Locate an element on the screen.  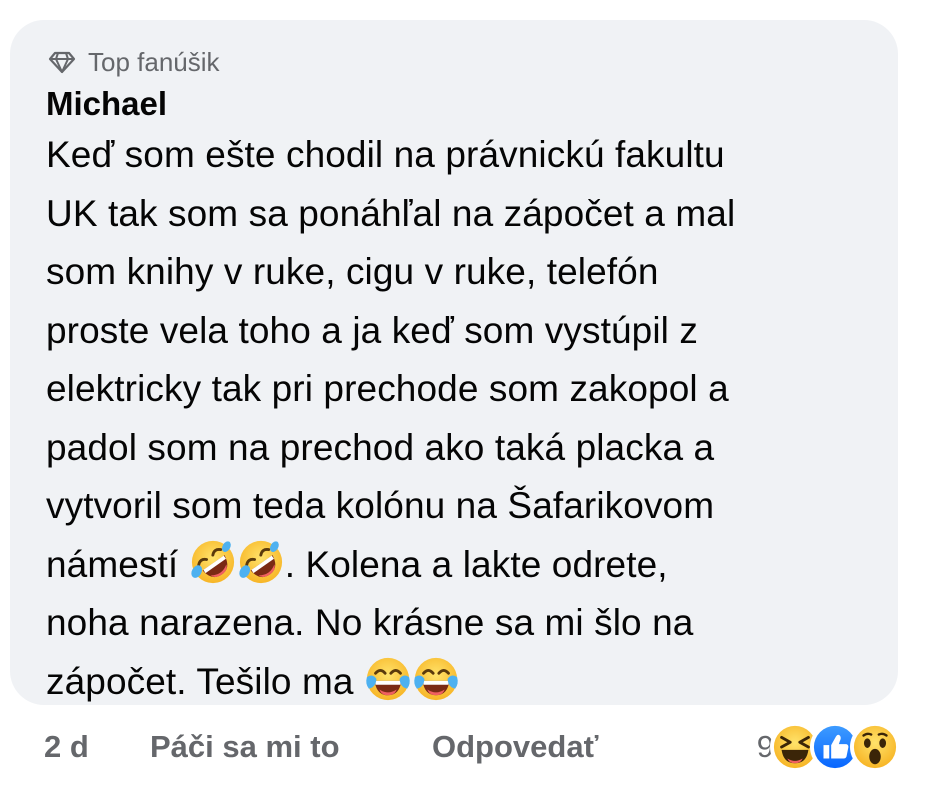
comment-line: proste vela toho a ja keď som vystúpil z is located at coordinates (372, 330).